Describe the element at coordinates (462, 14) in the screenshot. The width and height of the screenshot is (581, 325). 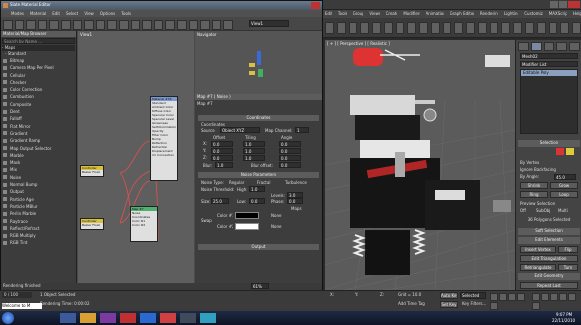
I see `menu-item: Graph Editors` at that location.